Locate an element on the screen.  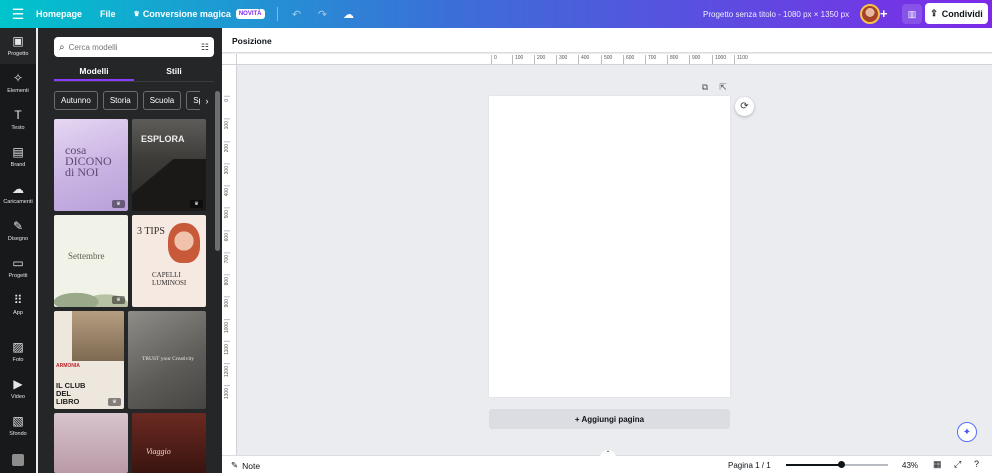
divider is located at coordinates (134, 81).